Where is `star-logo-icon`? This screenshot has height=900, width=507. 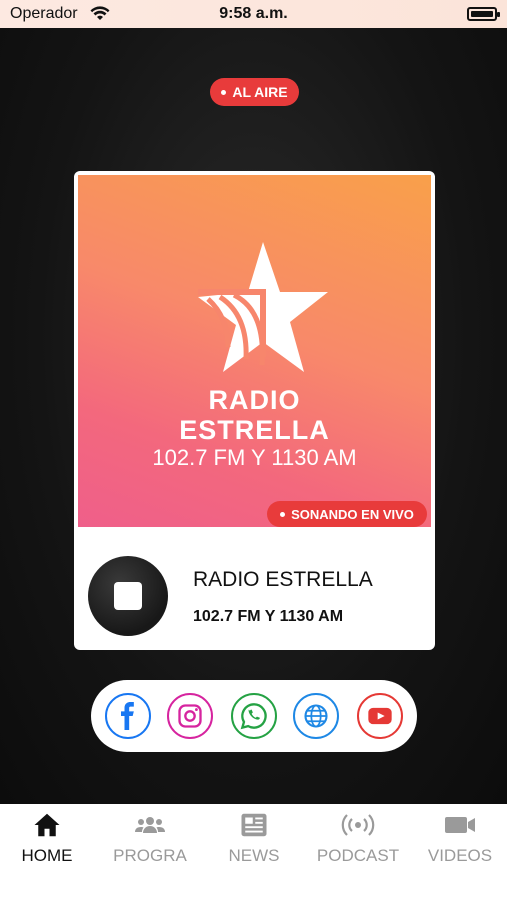 star-logo-icon is located at coordinates (263, 307).